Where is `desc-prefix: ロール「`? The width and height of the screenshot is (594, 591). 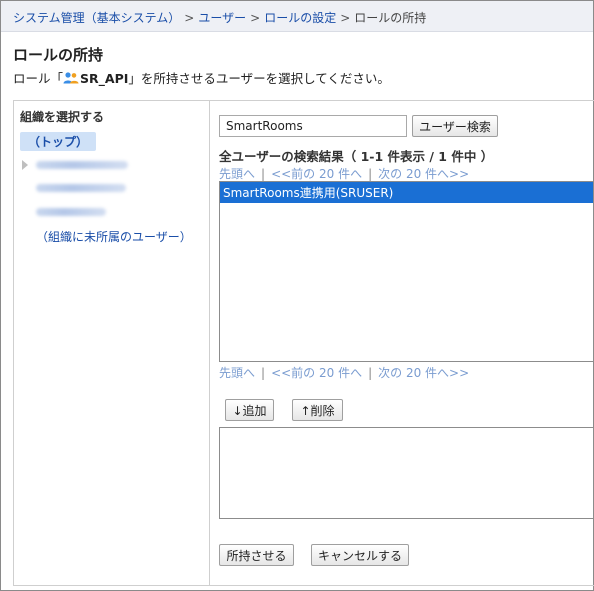
desc-prefix: ロール「 is located at coordinates (38, 78).